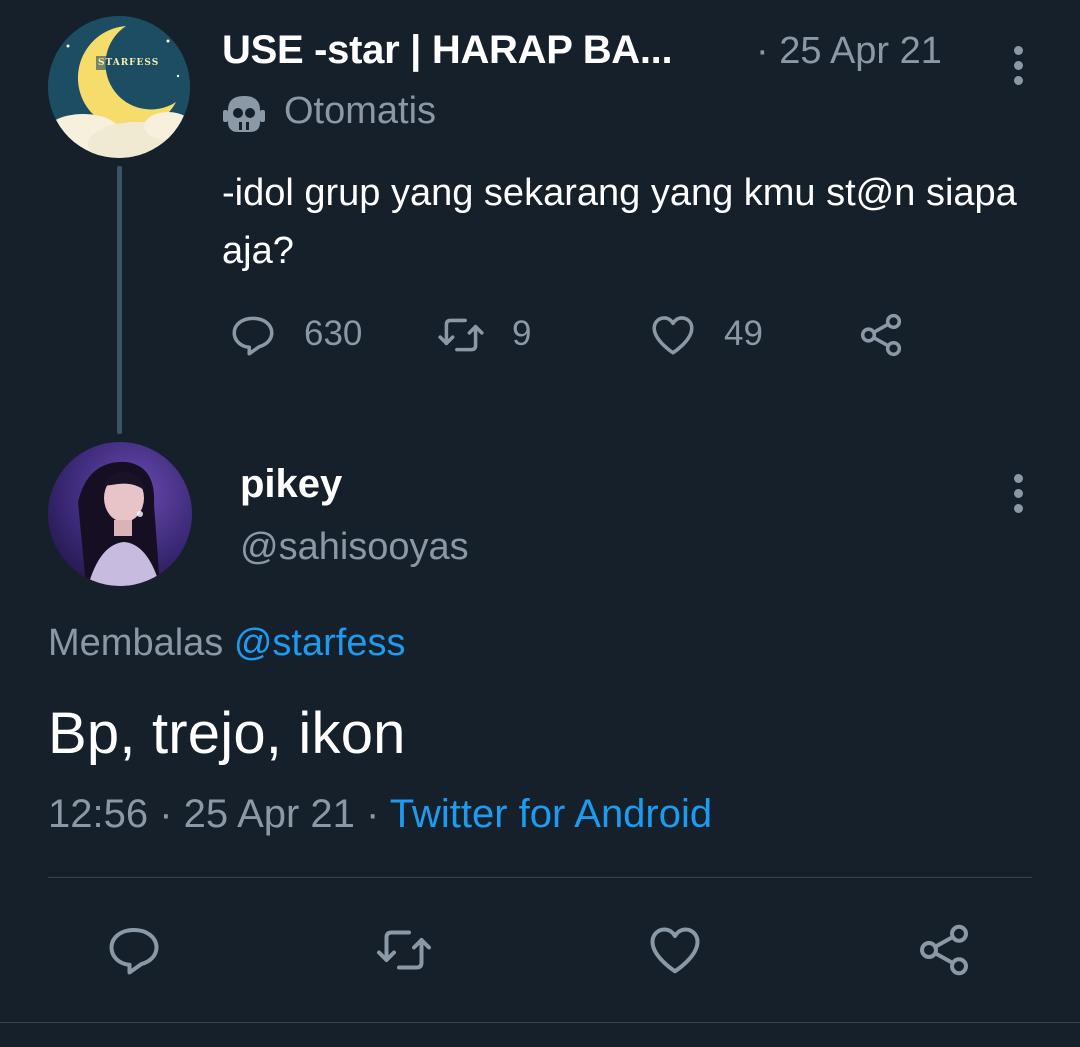 Image resolution: width=1080 pixels, height=1047 pixels. Describe the element at coordinates (244, 114) in the screenshot. I see `robot-icon` at that location.